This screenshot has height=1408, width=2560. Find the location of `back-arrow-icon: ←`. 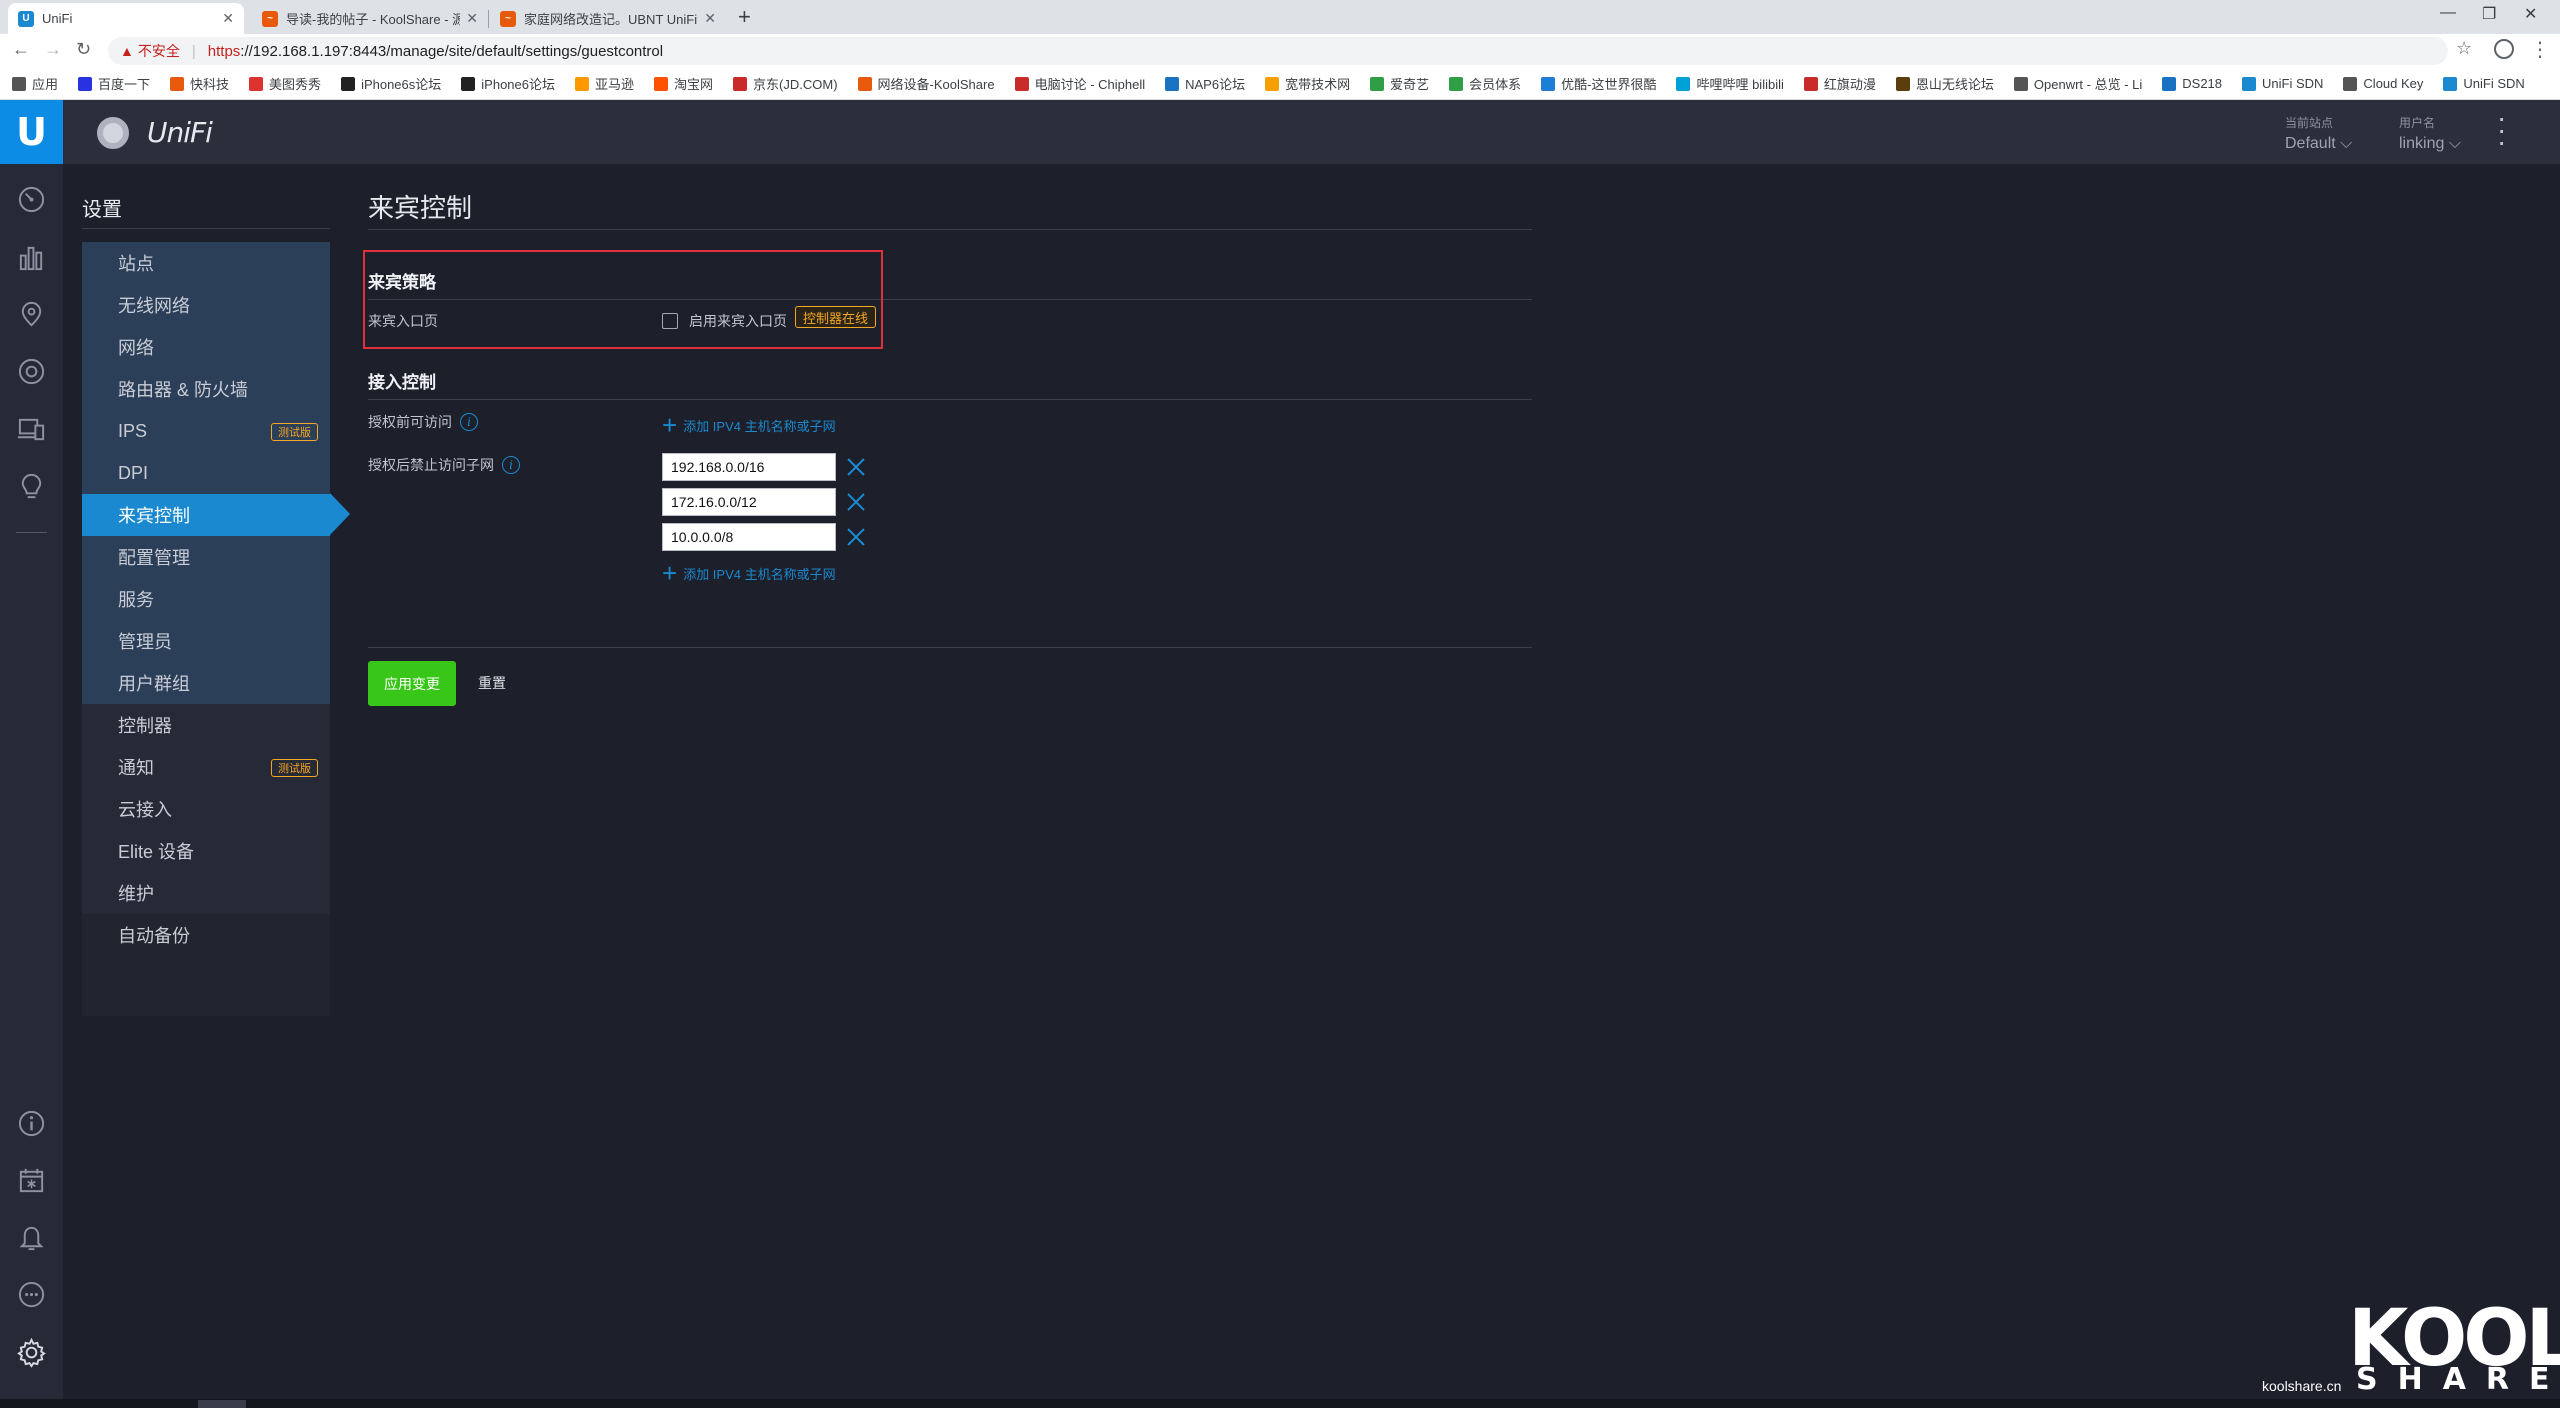

back-arrow-icon: ← is located at coordinates (21, 49).